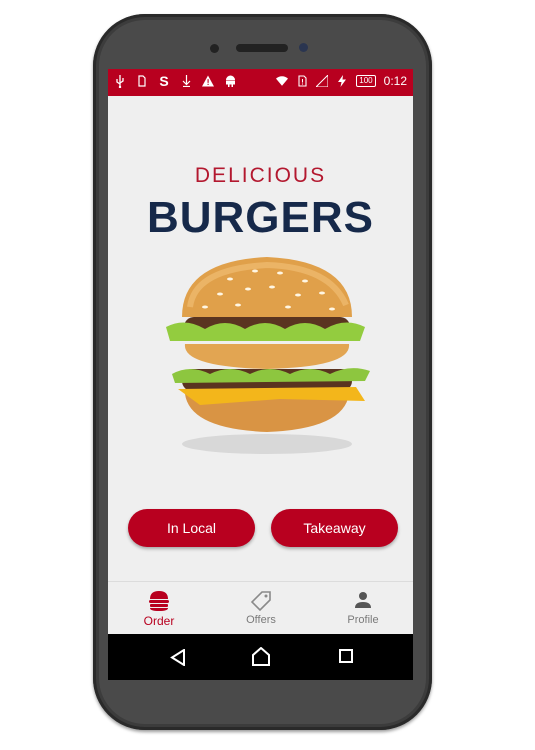 This screenshot has width=535, height=750. Describe the element at coordinates (178, 657) in the screenshot. I see `back-icon` at that location.